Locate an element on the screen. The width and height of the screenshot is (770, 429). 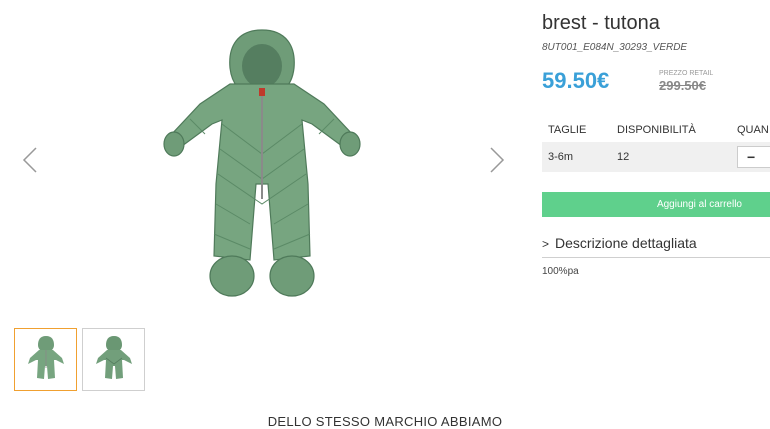
sizes-table-header: TAGLIE DISPONIBILITÀ QUAN is located at coordinates (656, 130).